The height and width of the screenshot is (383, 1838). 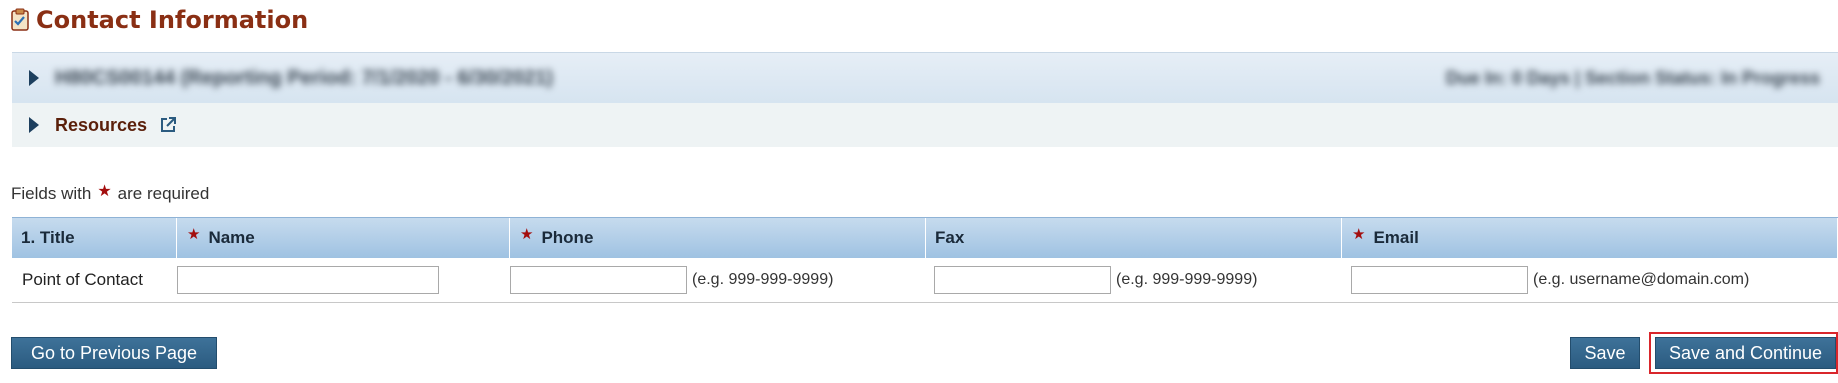 What do you see at coordinates (20, 19) in the screenshot?
I see `clipboard-icon` at bounding box center [20, 19].